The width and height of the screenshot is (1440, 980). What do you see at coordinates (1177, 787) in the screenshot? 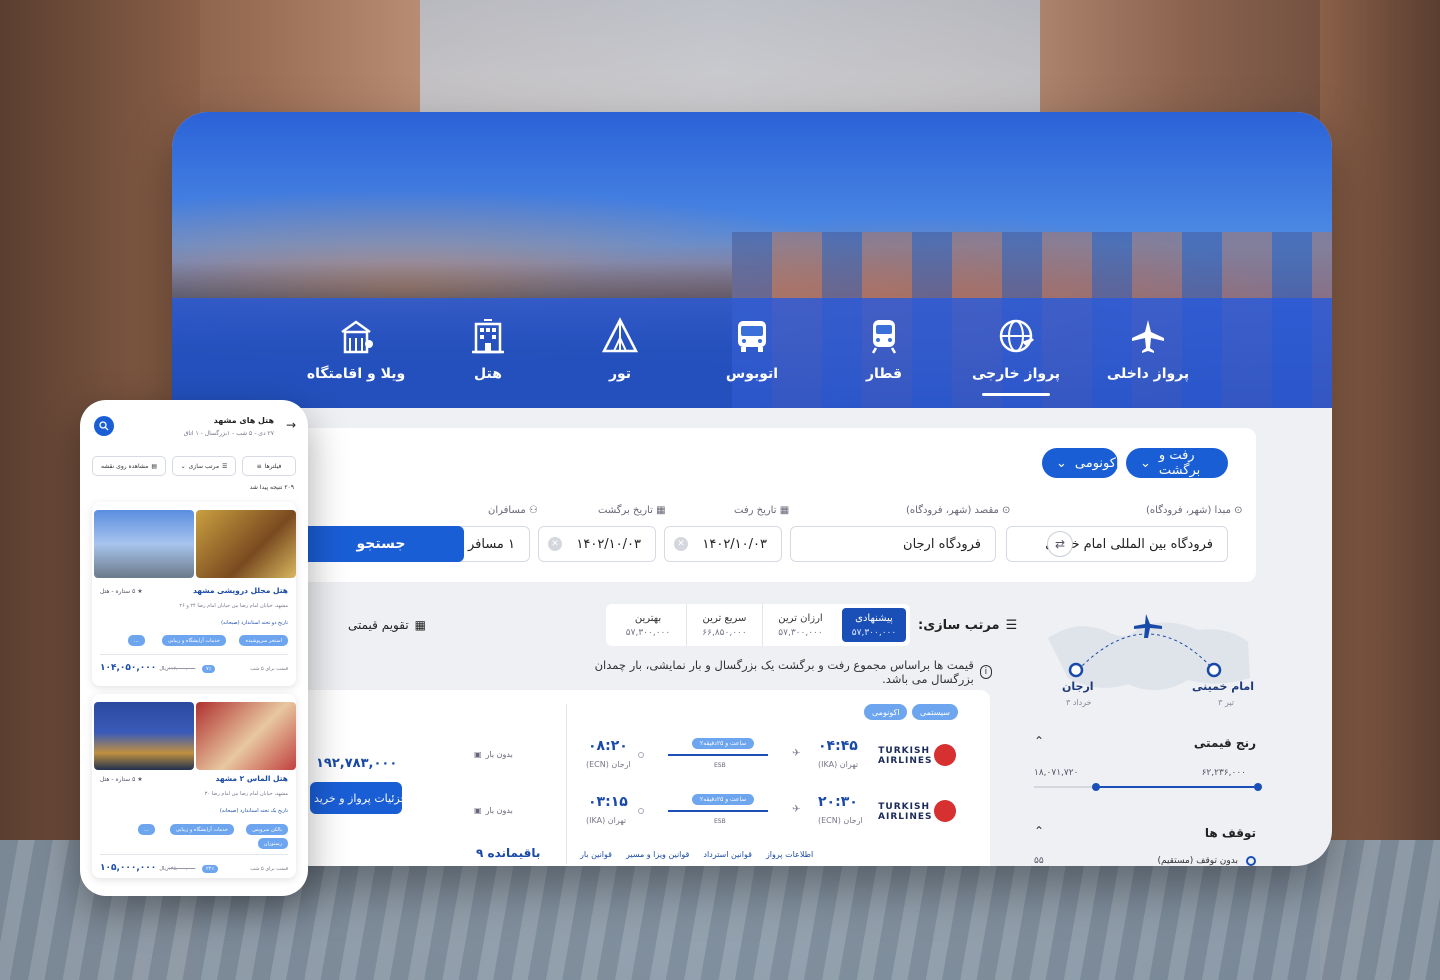
I see `price-slider-range` at bounding box center [1177, 787].